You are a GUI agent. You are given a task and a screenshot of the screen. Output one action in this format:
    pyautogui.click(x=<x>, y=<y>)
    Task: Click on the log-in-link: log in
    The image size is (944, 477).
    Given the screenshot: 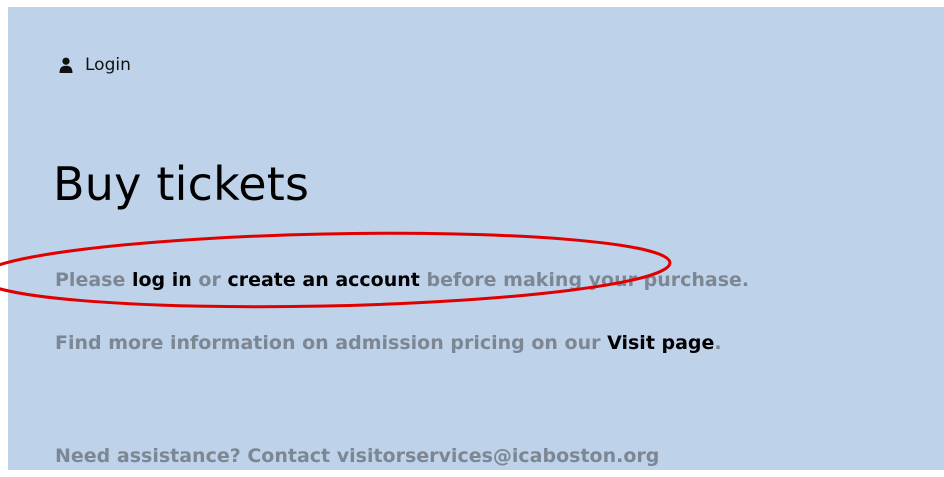 What is the action you would take?
    pyautogui.click(x=162, y=280)
    